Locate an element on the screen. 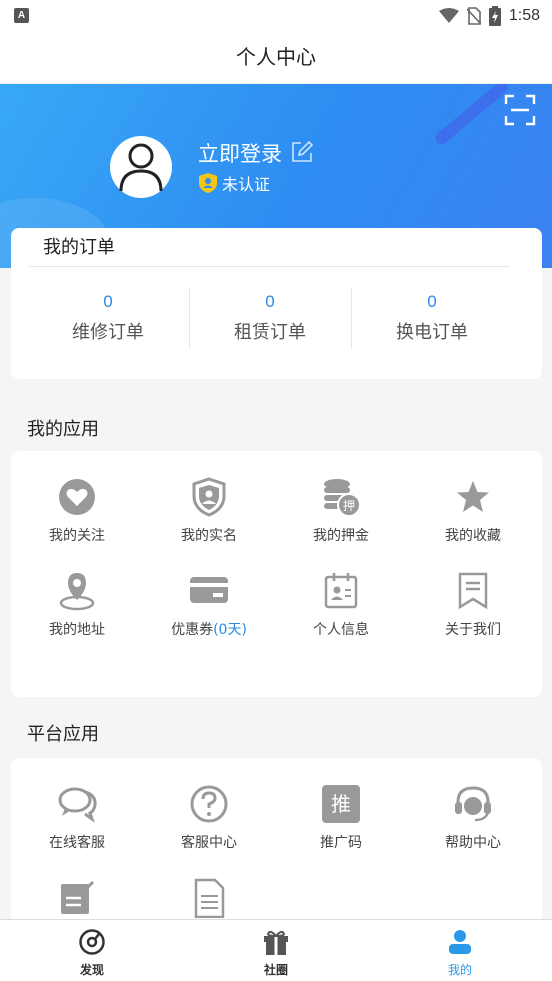  app-favorites: 我的收藏 is located at coordinates (473, 511).